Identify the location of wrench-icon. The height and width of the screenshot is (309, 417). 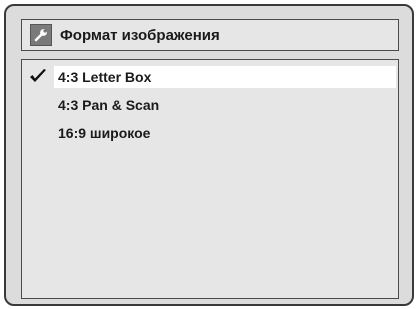
(41, 35).